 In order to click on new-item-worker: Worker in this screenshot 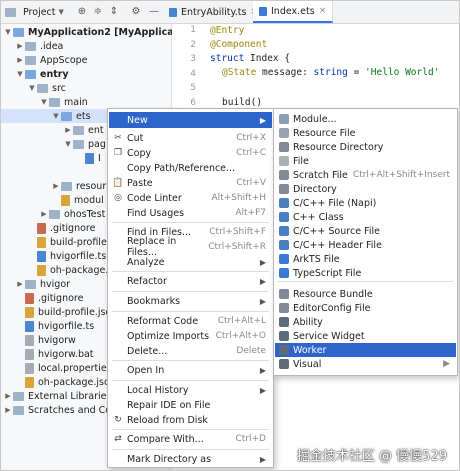, I will do `click(365, 350)`.